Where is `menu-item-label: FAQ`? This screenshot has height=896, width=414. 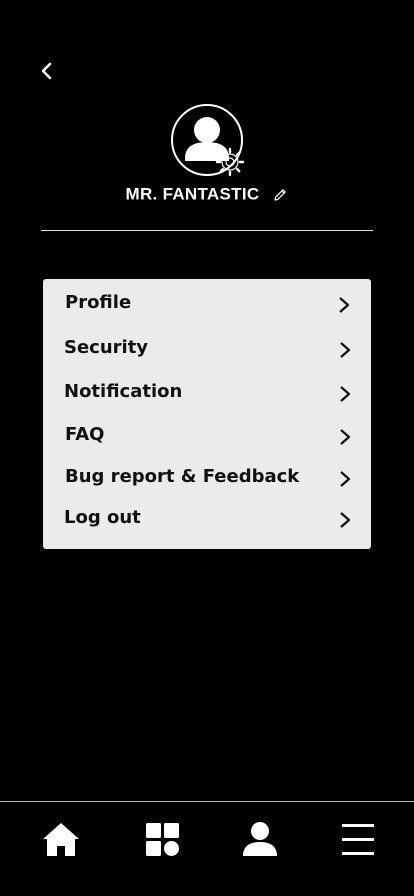
menu-item-label: FAQ is located at coordinates (85, 434).